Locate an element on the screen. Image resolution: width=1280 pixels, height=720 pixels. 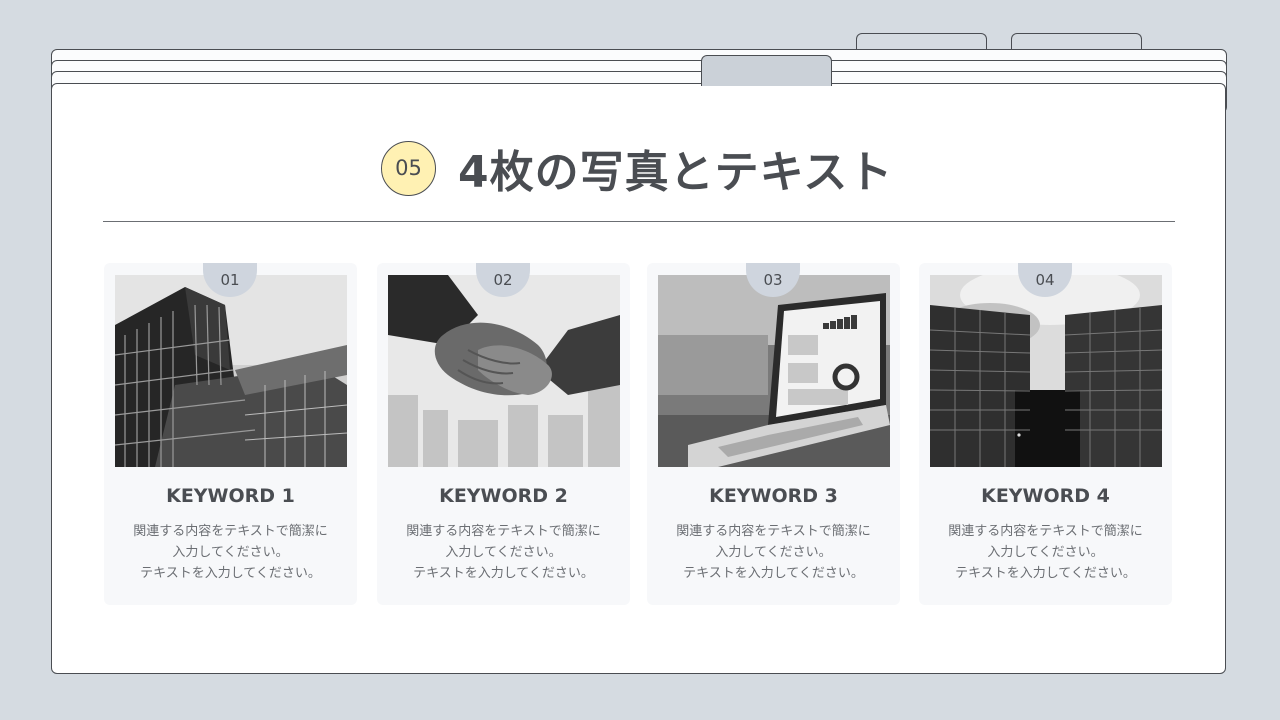
towers-photo is located at coordinates (1046, 371).